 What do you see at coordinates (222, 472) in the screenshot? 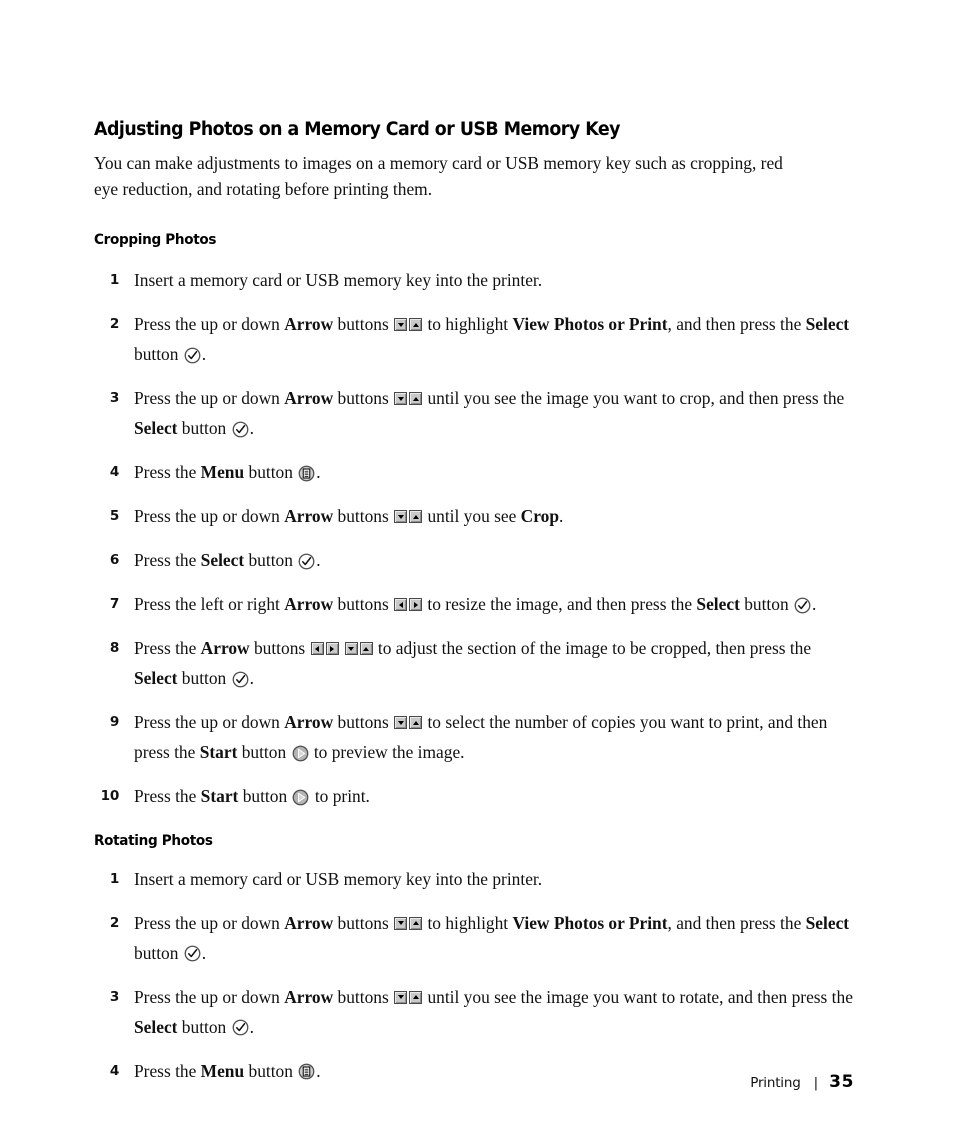
I see `emphasis-term: Menu` at bounding box center [222, 472].